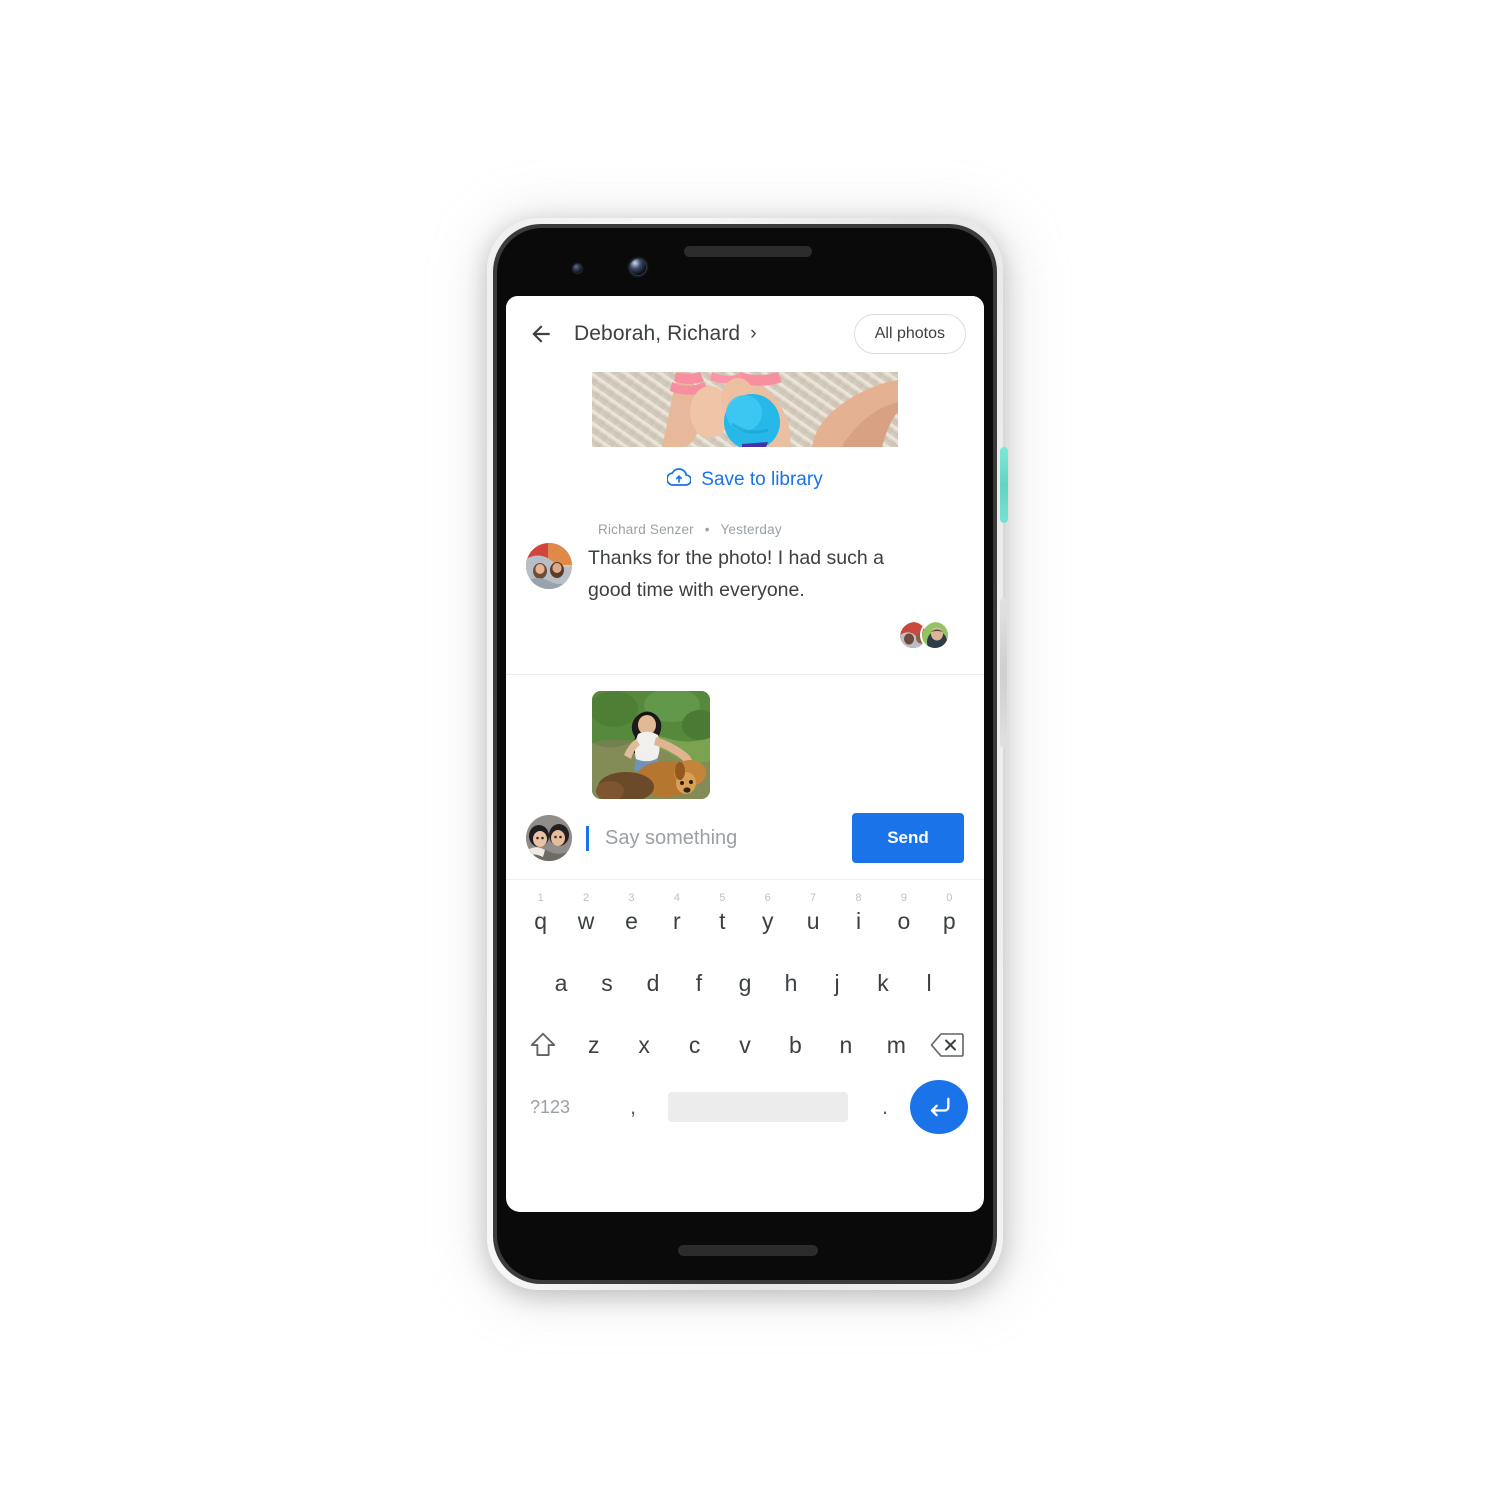 The image size is (1500, 1500). I want to click on keyboard-row-1: 1q 2w 3e 4r 5t 6y 7u 8i 9o 0p, so click(745, 921).